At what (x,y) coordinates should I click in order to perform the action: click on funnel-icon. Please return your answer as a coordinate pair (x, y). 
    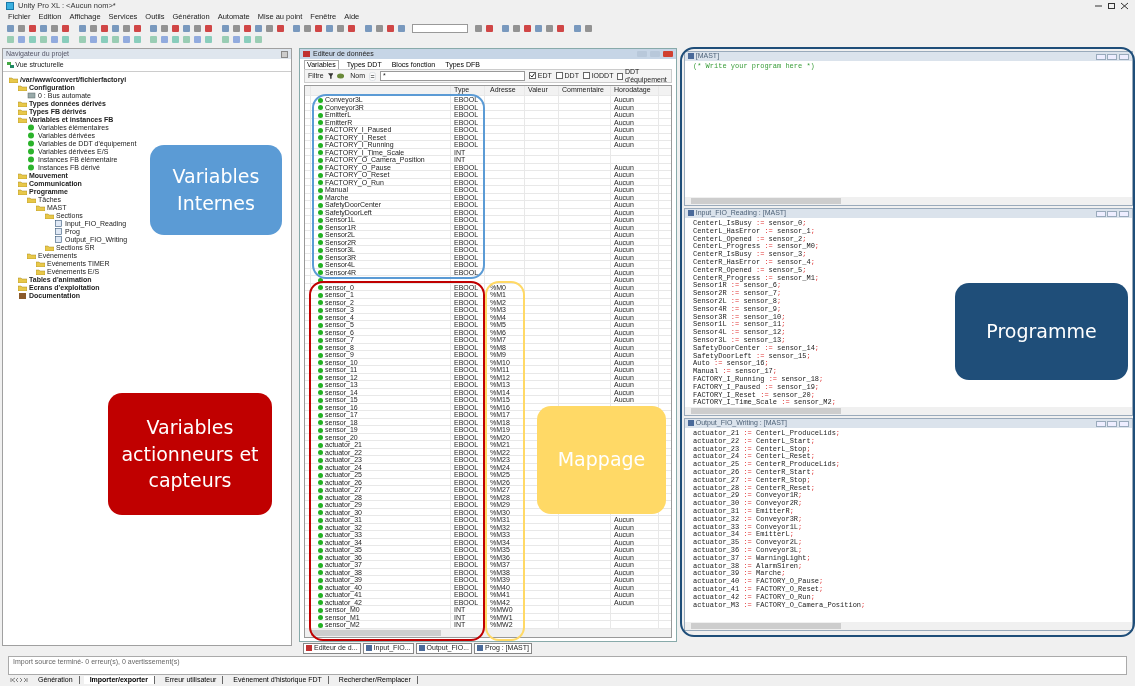
    Looking at the image, I should click on (330, 76).